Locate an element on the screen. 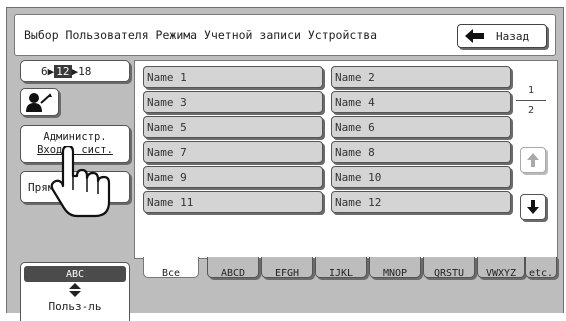 Image resolution: width=566 pixels, height=321 pixels. user-name-label: Name 6 is located at coordinates (355, 127).